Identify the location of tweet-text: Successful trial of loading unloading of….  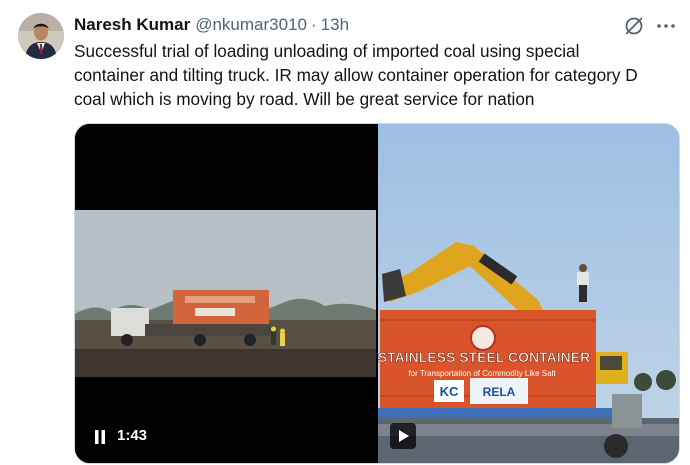
(356, 75).